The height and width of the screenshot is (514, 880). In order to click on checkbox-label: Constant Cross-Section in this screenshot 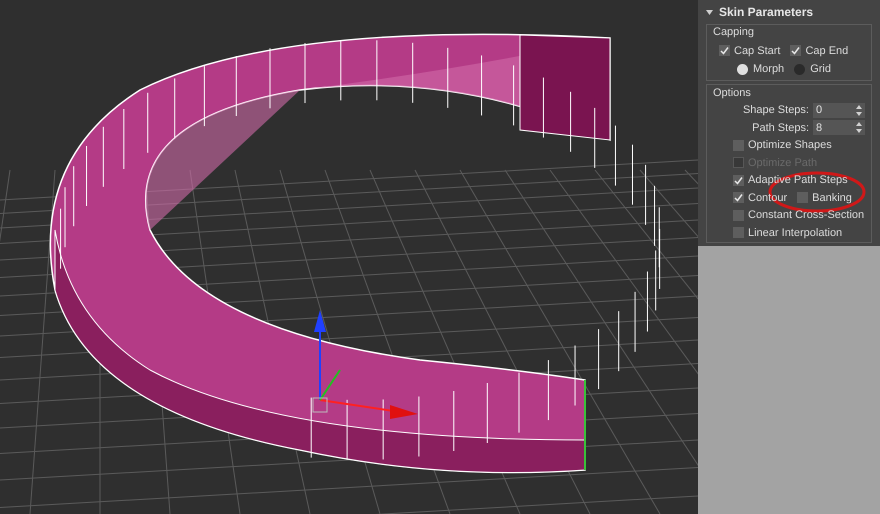, I will do `click(806, 215)`.